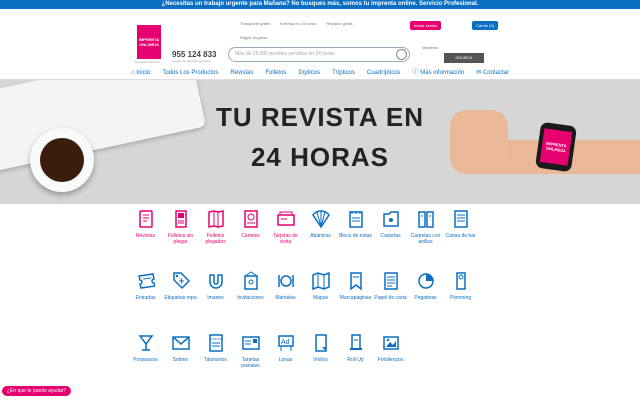 This screenshot has height=400, width=640. What do you see at coordinates (181, 281) in the screenshot?
I see `clothing-label-icon` at bounding box center [181, 281].